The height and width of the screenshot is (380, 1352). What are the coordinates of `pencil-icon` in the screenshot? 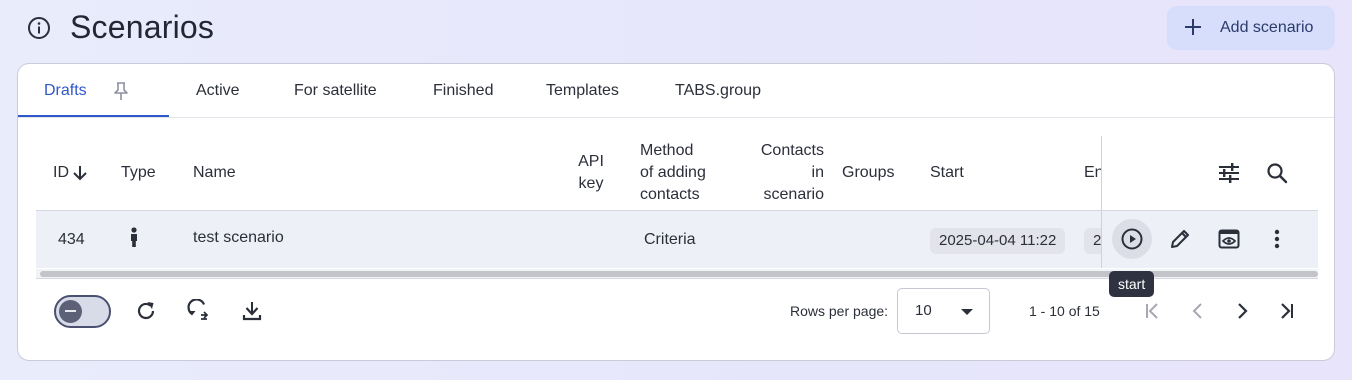 It's located at (1180, 239).